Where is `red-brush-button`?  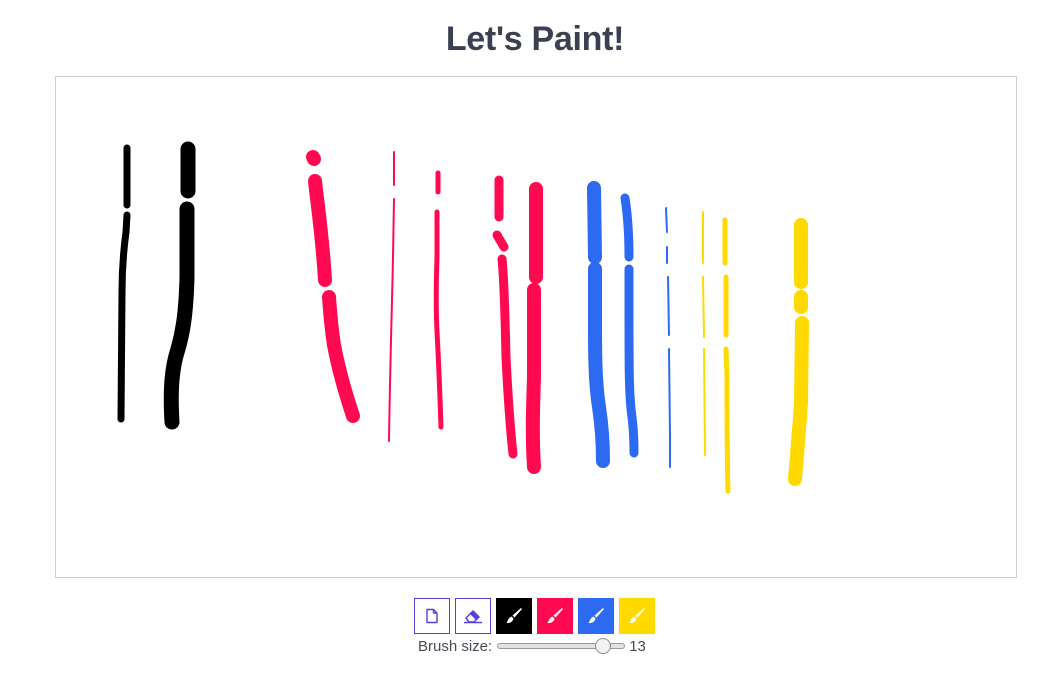 red-brush-button is located at coordinates (555, 616).